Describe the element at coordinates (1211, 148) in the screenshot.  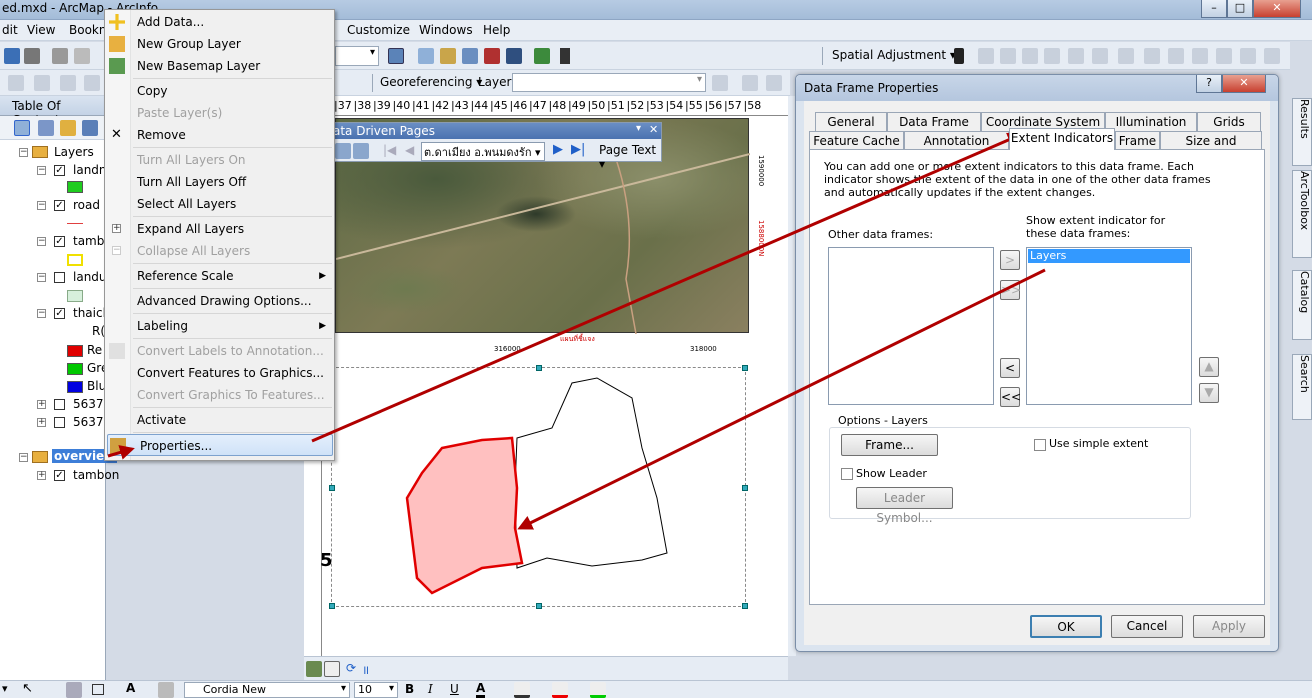
I see `tab-size-and-position: Size and Position` at that location.